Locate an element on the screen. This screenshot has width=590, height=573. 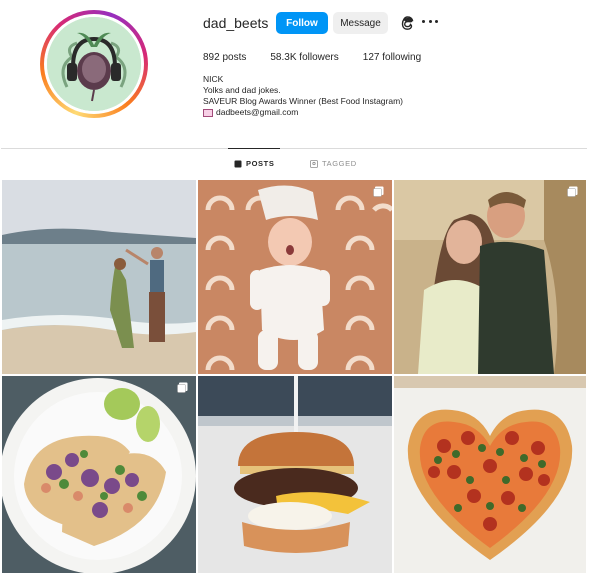
grid-icon is located at coordinates (238, 163).